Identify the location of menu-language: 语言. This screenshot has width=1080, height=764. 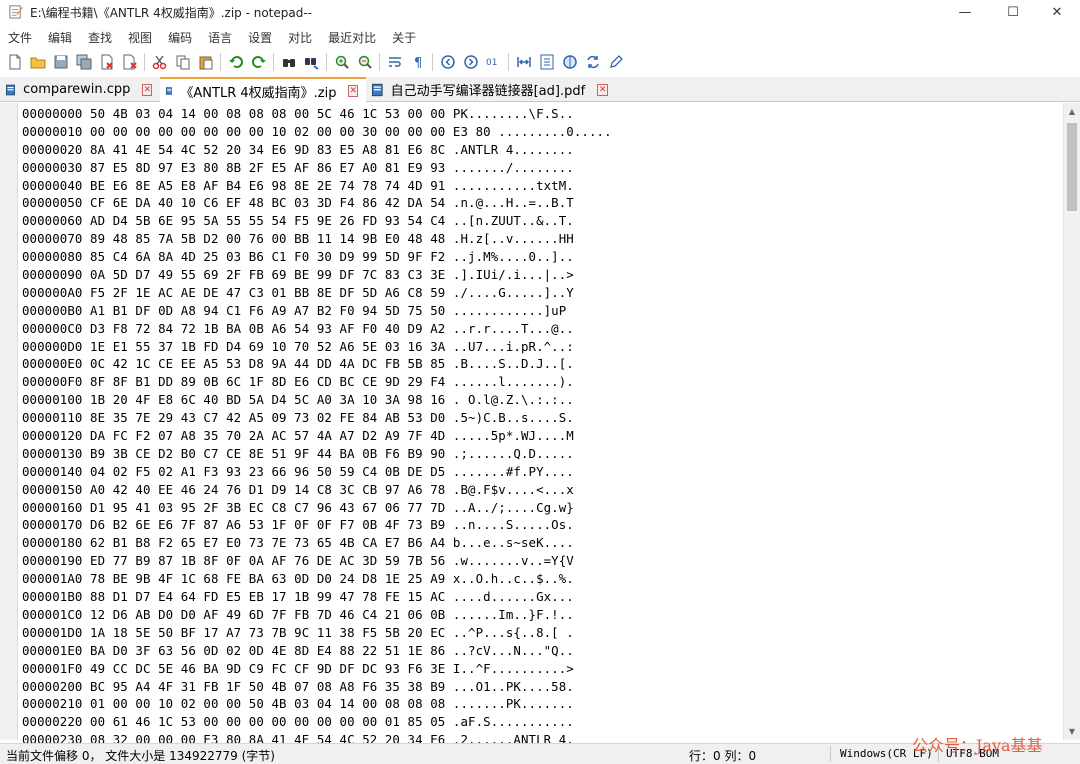
(220, 37).